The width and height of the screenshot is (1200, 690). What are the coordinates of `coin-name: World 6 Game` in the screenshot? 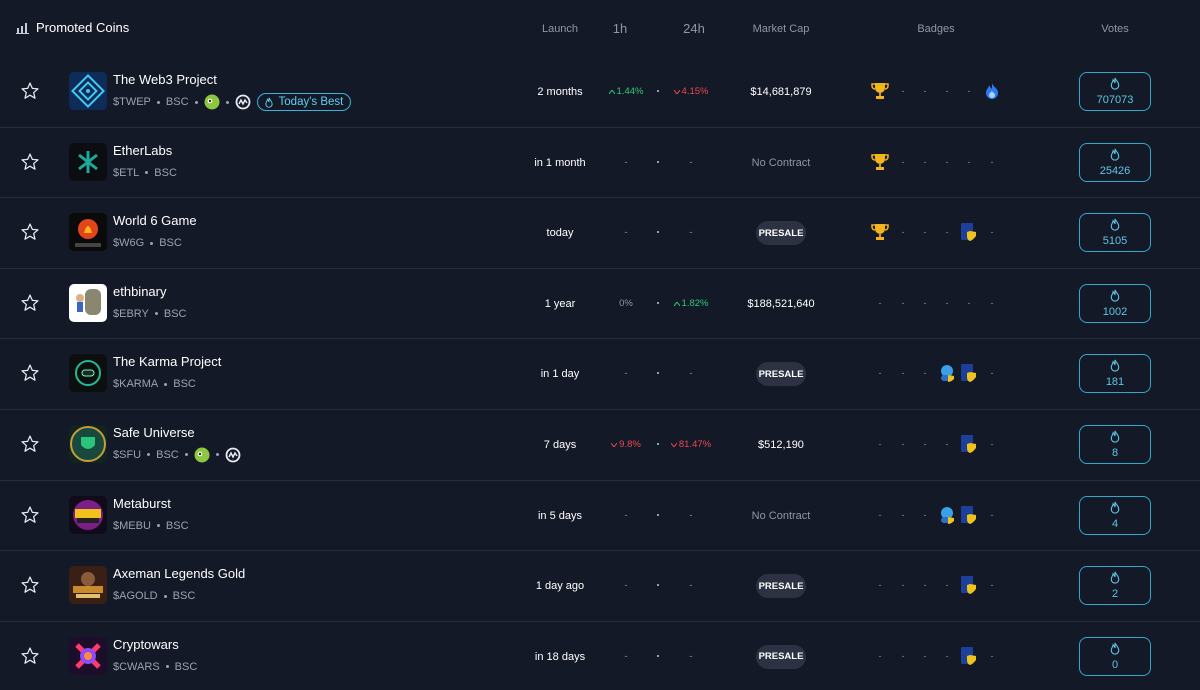 It's located at (155, 220).